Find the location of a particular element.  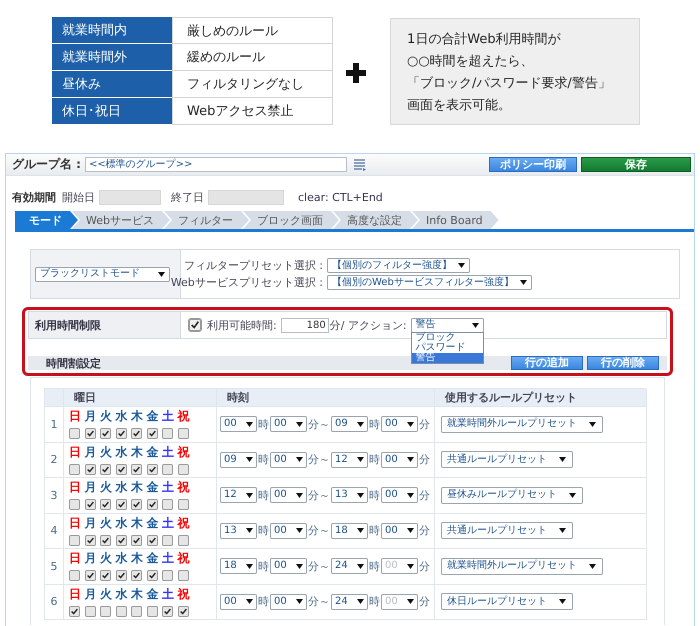

dropdown-option: パスワード is located at coordinates (447, 348).